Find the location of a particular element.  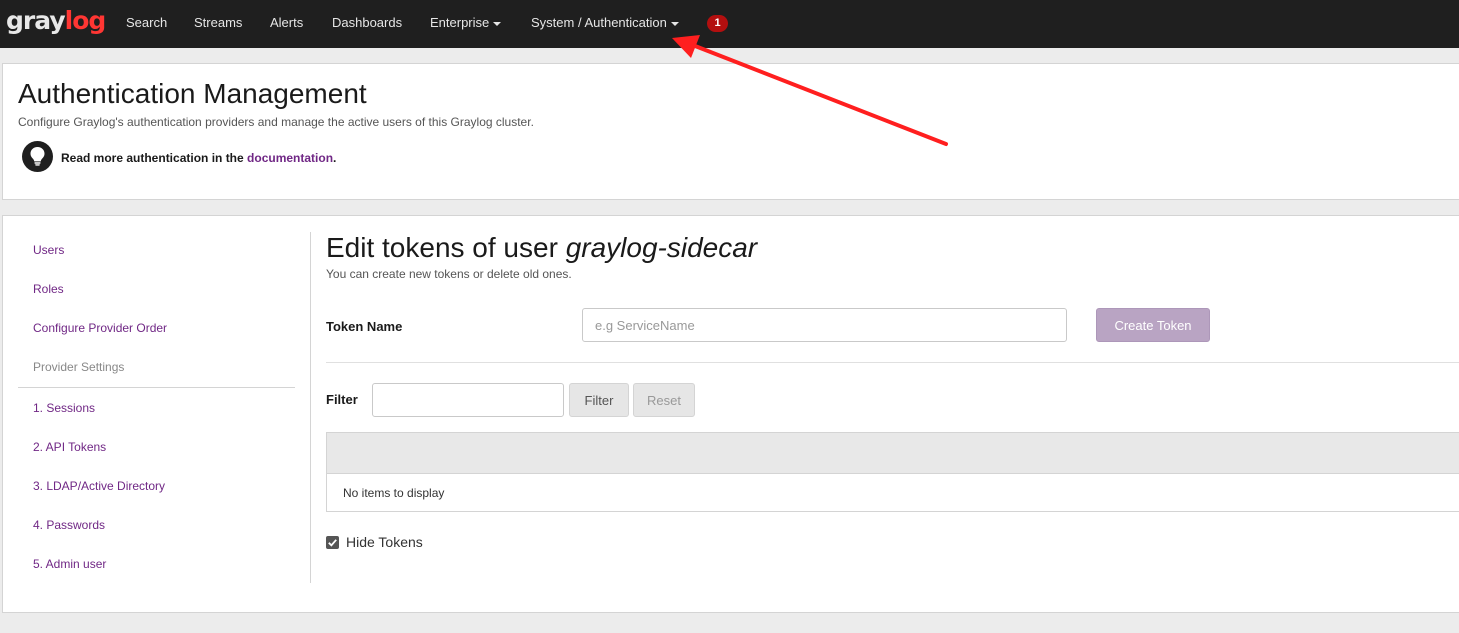

filter-button: Filter is located at coordinates (599, 400).